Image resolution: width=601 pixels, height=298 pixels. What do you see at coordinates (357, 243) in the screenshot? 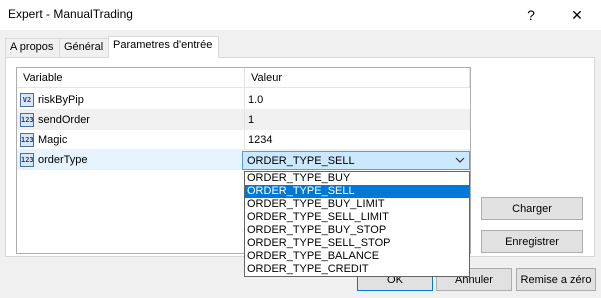
I see `dropdown-option: ORDER_TYPE_SELL_STOP` at bounding box center [357, 243].